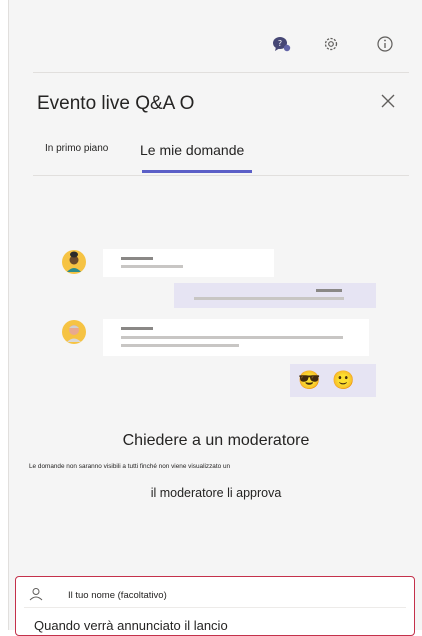 This screenshot has height=636, width=422. Describe the element at coordinates (221, 72) in the screenshot. I see `header-divider` at that location.